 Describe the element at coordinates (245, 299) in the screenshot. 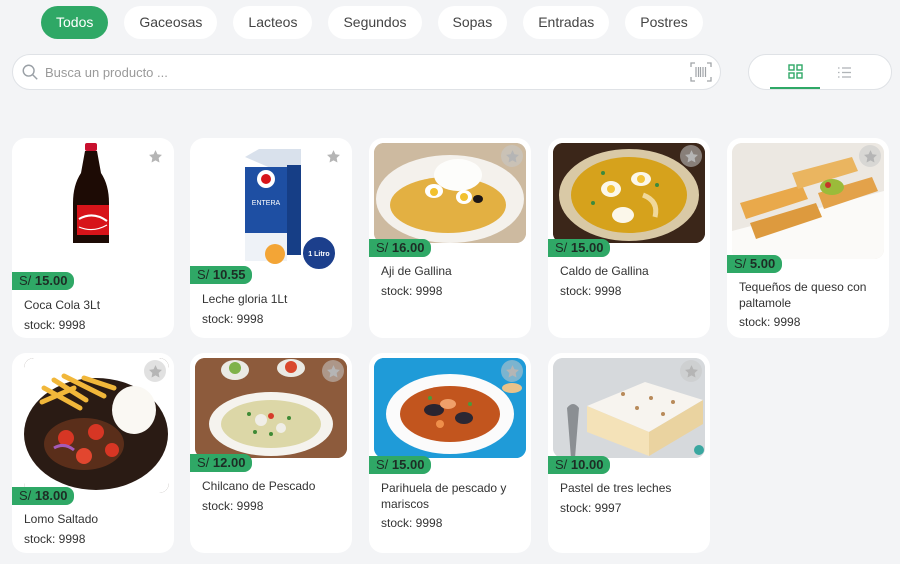

I see `product-name: Leche gloria 1Lt` at that location.